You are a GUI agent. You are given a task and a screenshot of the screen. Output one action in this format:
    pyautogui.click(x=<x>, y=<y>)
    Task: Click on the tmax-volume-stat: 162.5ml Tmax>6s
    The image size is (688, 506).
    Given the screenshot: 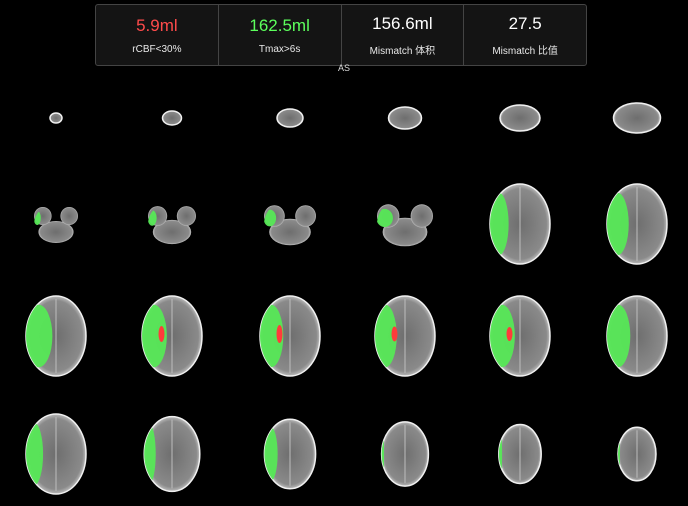 What is the action you would take?
    pyautogui.click(x=280, y=35)
    